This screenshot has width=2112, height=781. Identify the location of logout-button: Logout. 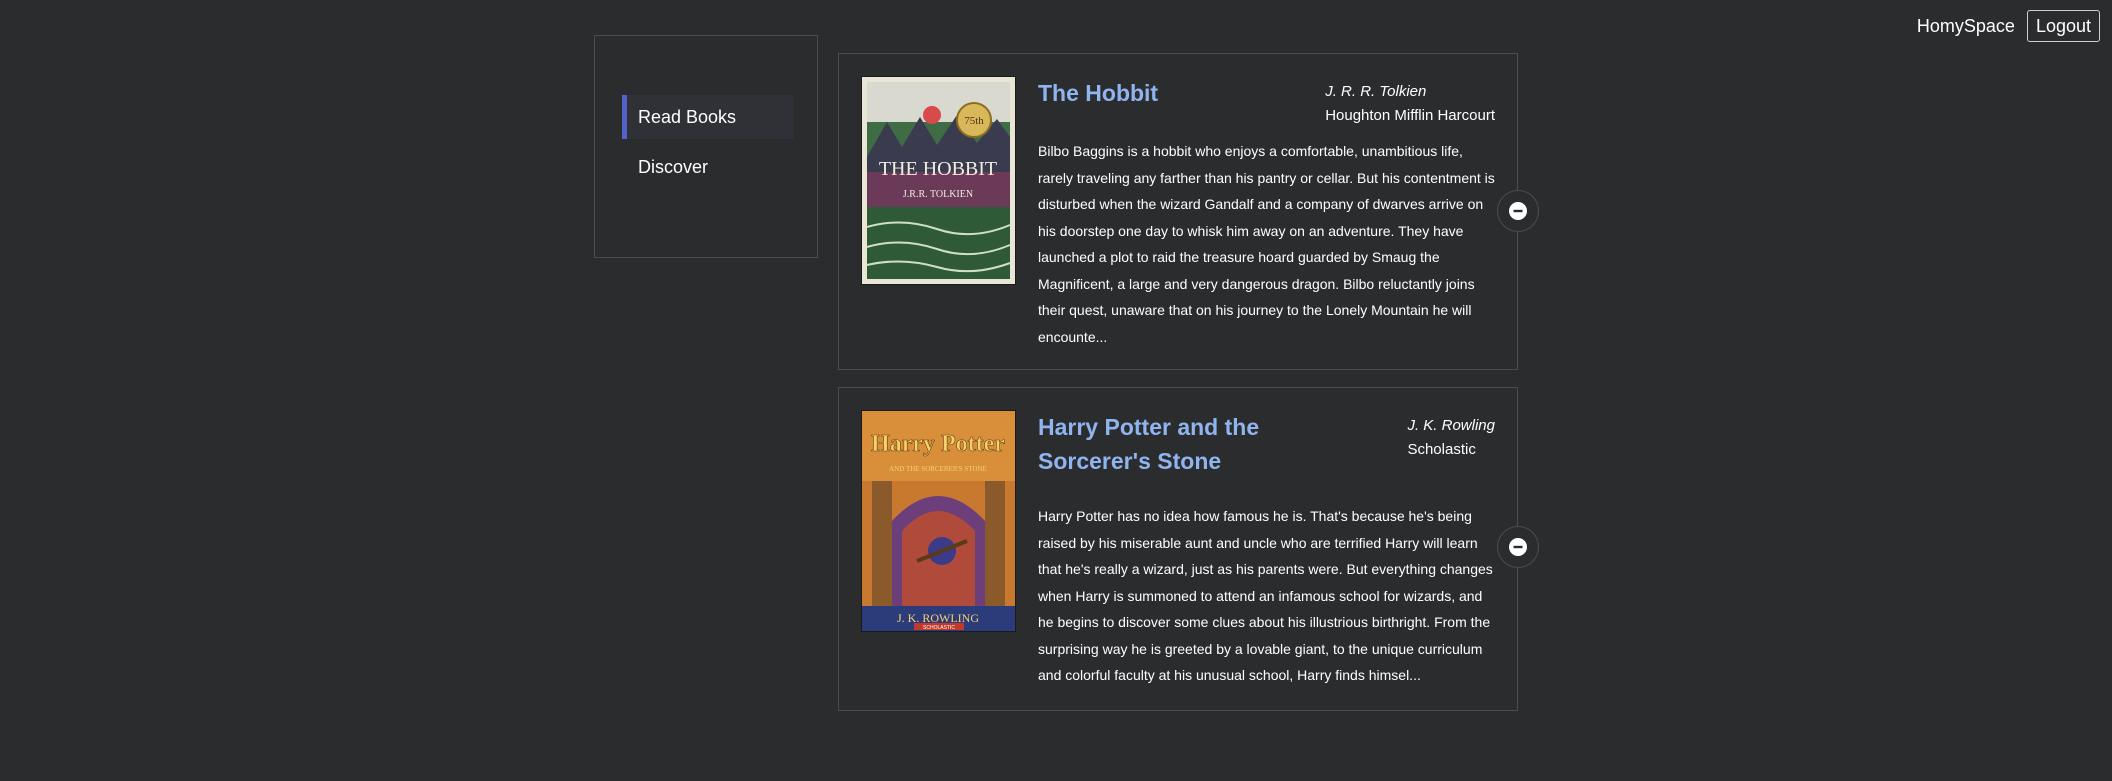
(2063, 26).